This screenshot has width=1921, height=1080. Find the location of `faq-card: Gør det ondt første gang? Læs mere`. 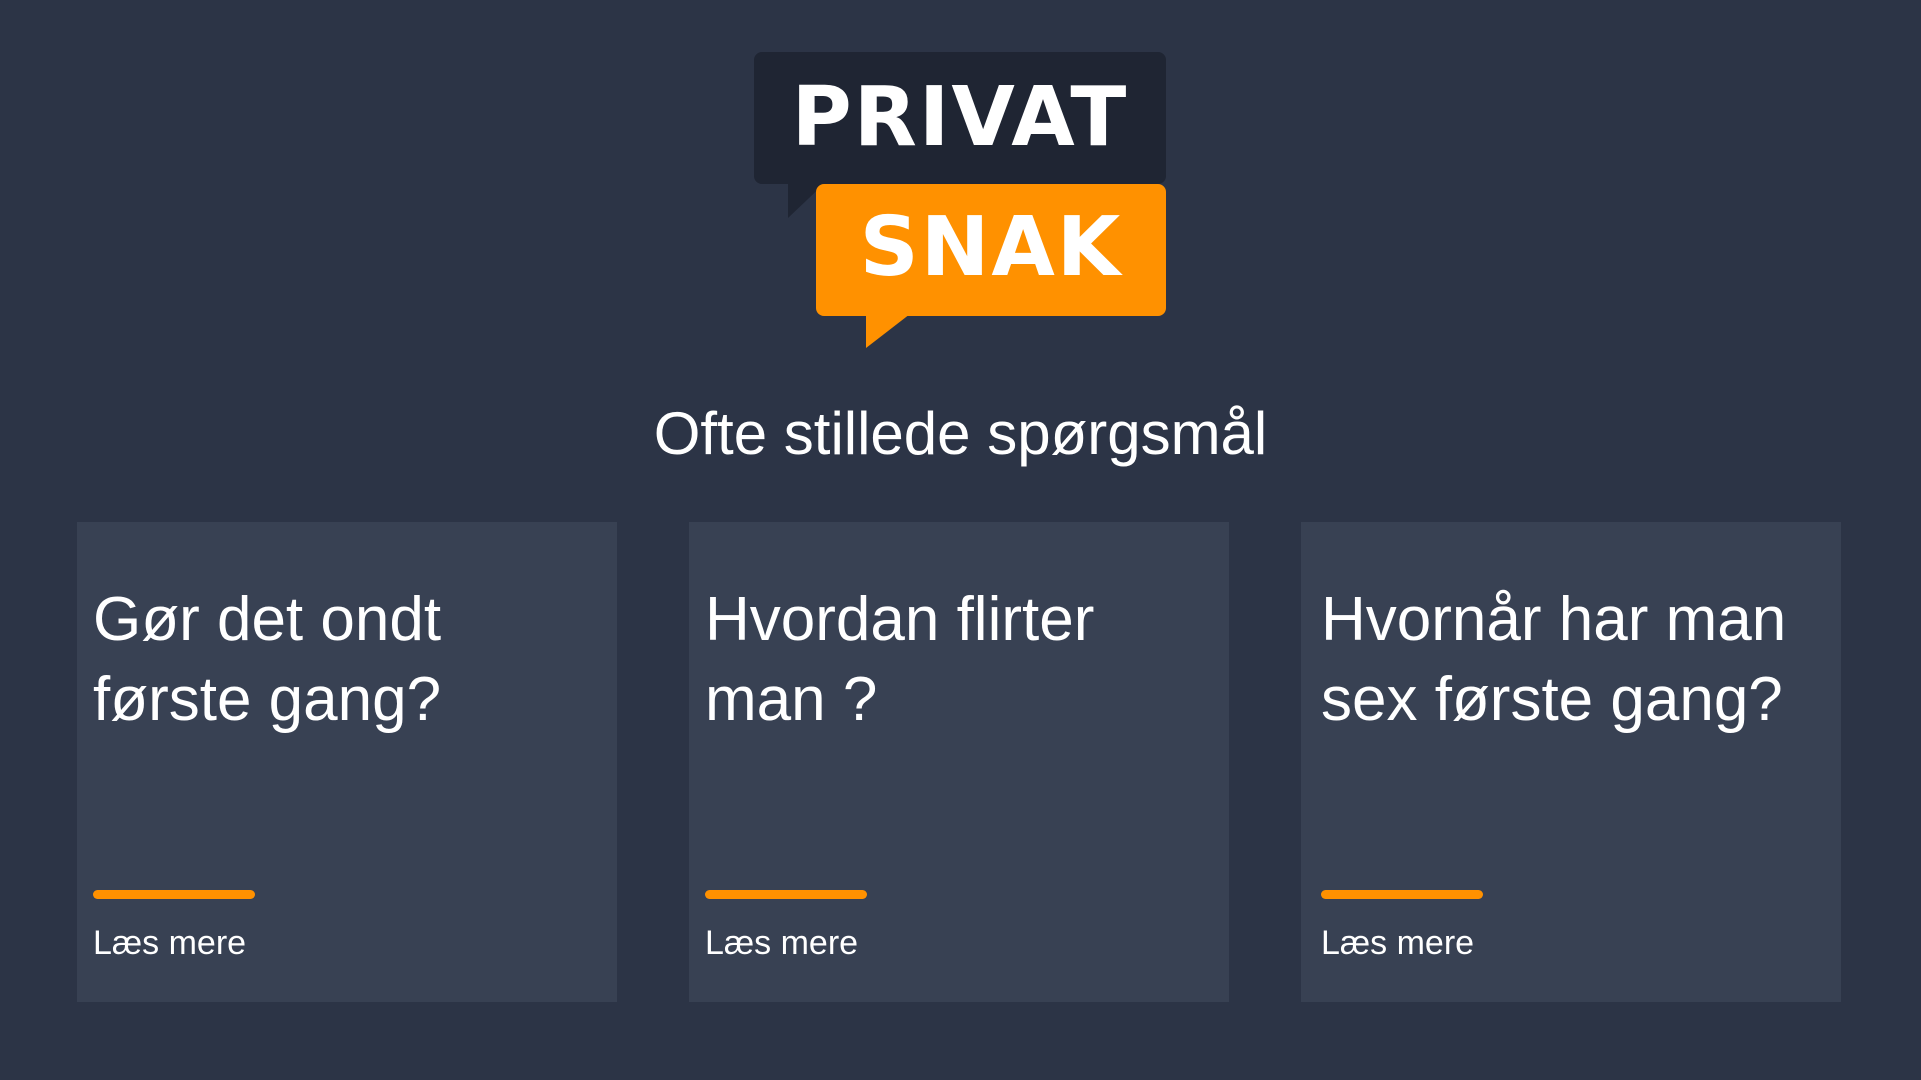

faq-card: Gør det ondt første gang? Læs mere is located at coordinates (347, 762).